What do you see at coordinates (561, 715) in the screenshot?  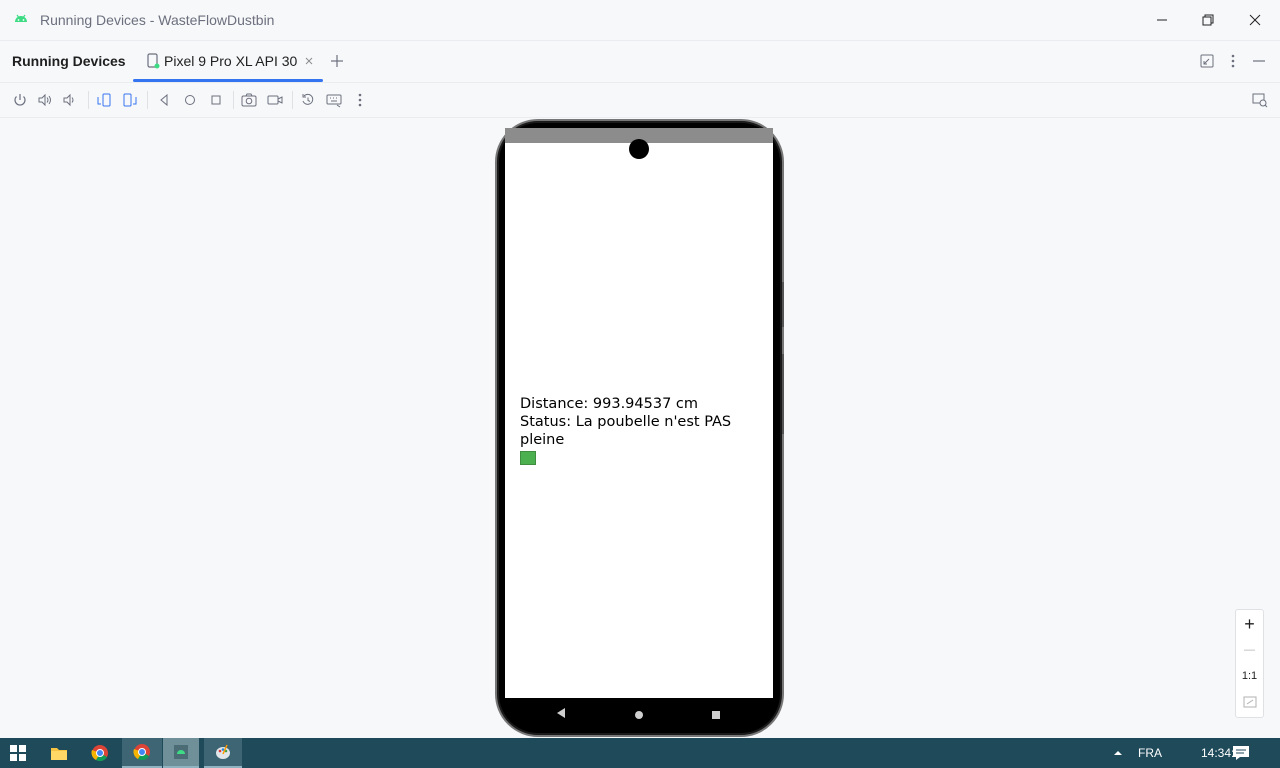 I see `android-back-icon` at bounding box center [561, 715].